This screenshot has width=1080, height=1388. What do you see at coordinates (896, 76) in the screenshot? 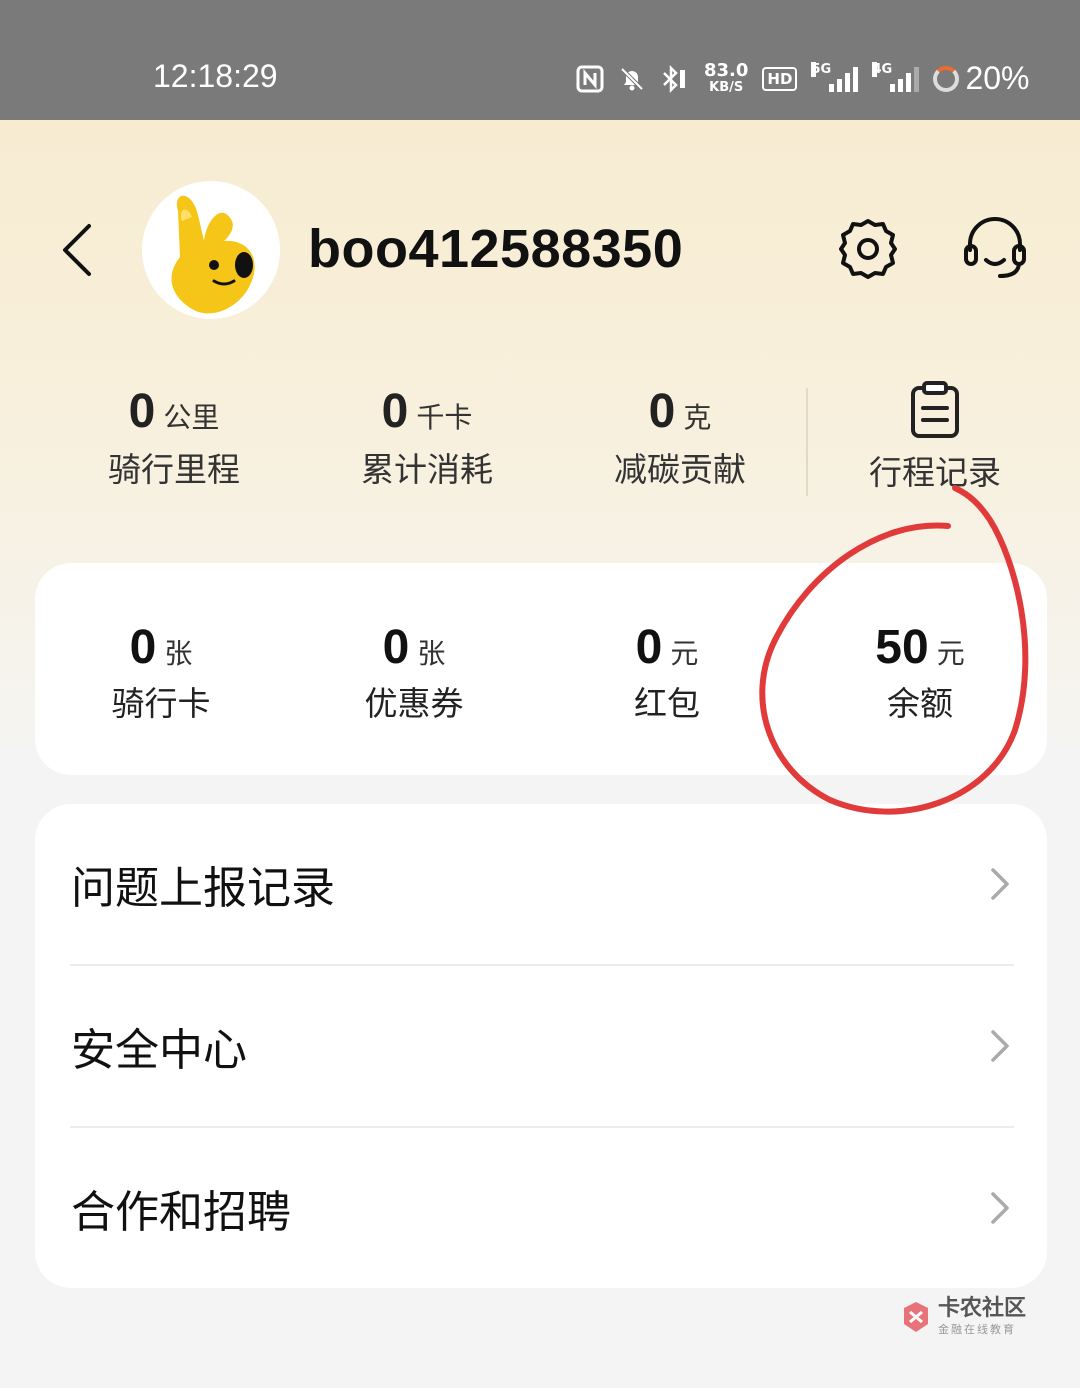
I see `signal-4g-icon: 4G` at bounding box center [896, 76].